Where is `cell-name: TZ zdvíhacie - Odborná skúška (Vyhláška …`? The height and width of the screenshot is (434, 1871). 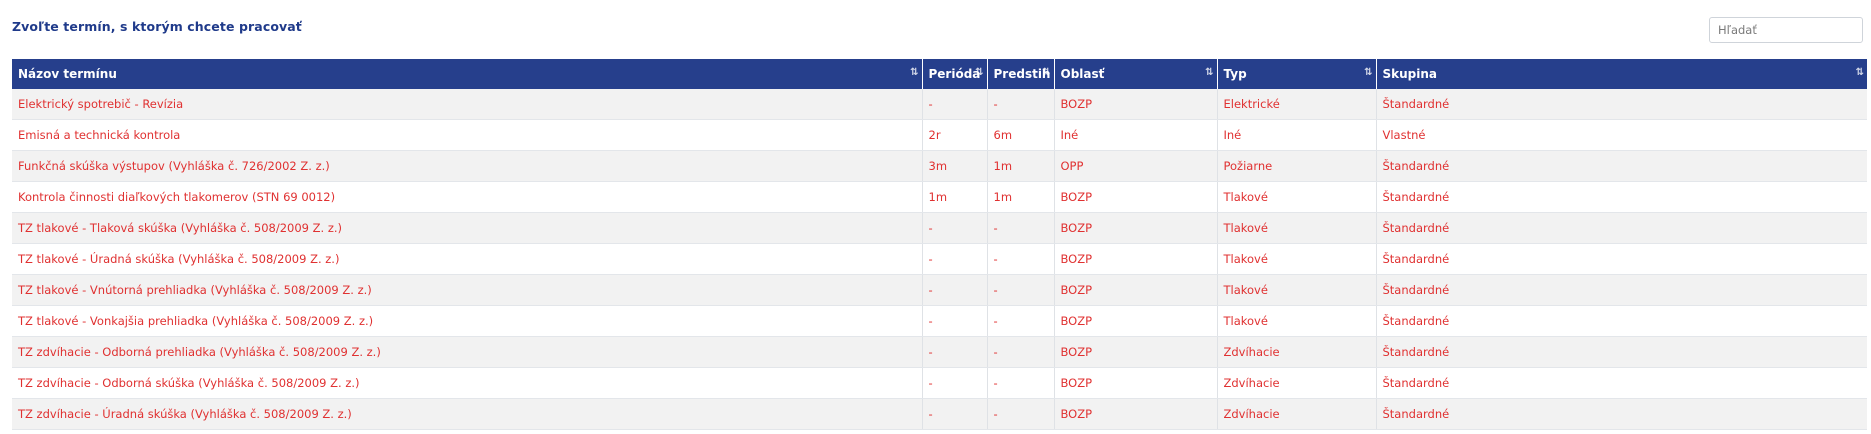 cell-name: TZ zdvíhacie - Odborná skúška (Vyhláška … is located at coordinates (467, 383).